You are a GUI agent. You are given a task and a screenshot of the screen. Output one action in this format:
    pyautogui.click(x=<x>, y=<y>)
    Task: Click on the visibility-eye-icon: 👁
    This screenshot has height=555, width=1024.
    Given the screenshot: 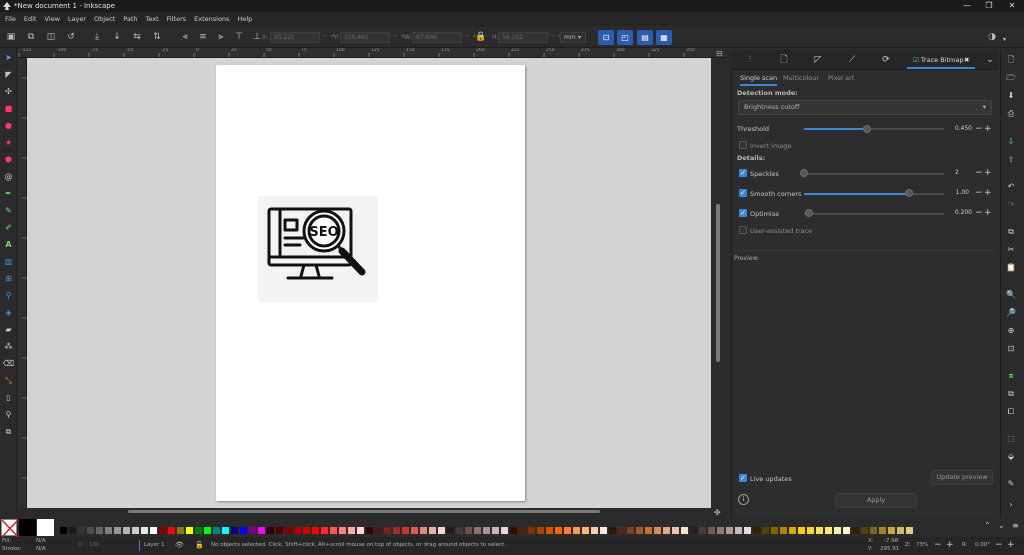 What is the action you would take?
    pyautogui.click(x=179, y=545)
    